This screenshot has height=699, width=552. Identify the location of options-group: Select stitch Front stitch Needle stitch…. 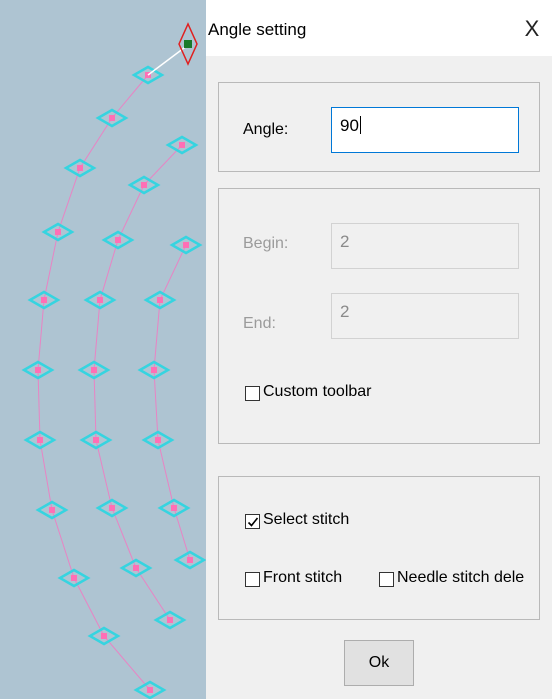
(379, 548).